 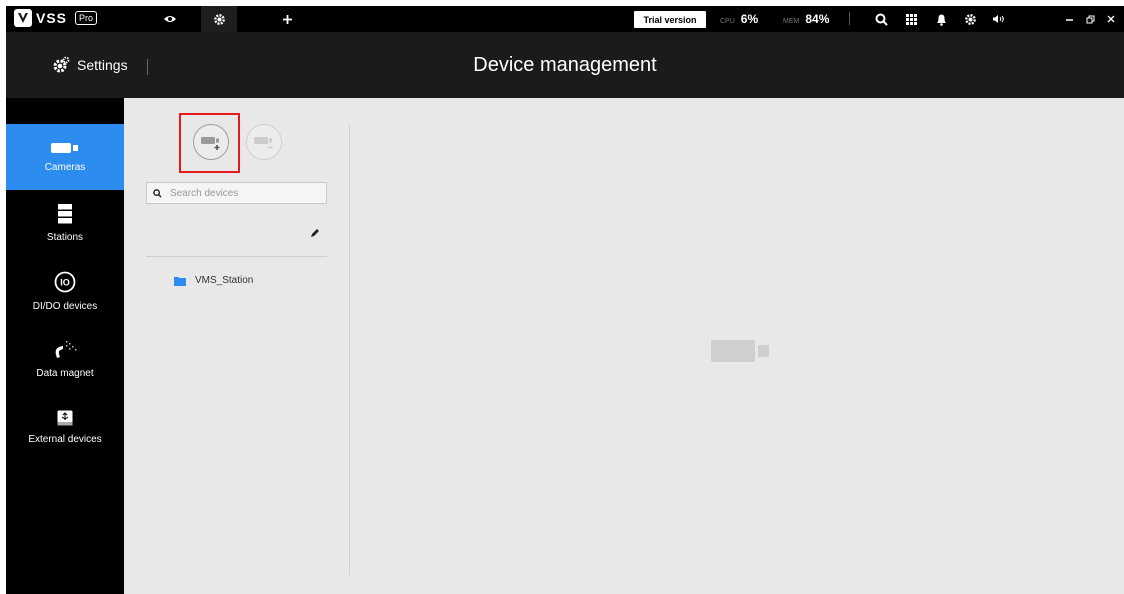 I want to click on tree-item-station: VMS_Station, so click(x=213, y=280).